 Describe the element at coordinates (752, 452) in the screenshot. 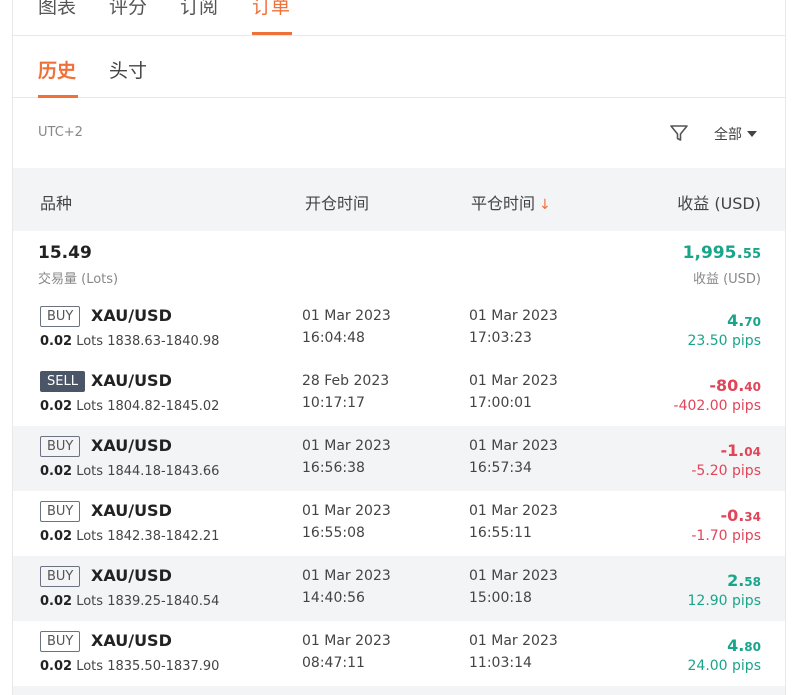

I see `profit-cents: 04` at that location.